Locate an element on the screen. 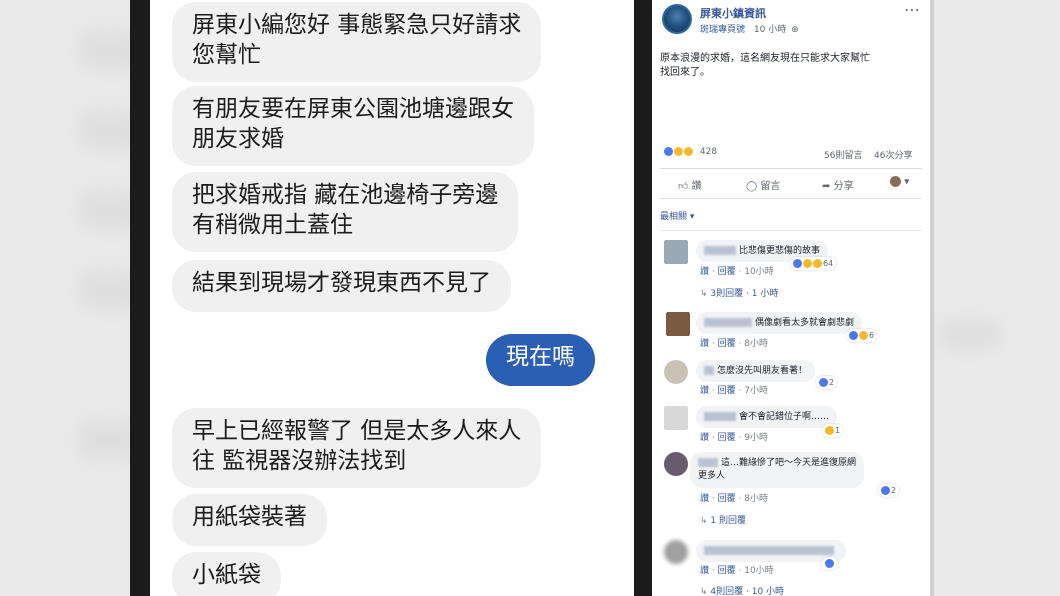  comment-4-reactions: 1 is located at coordinates (833, 430).